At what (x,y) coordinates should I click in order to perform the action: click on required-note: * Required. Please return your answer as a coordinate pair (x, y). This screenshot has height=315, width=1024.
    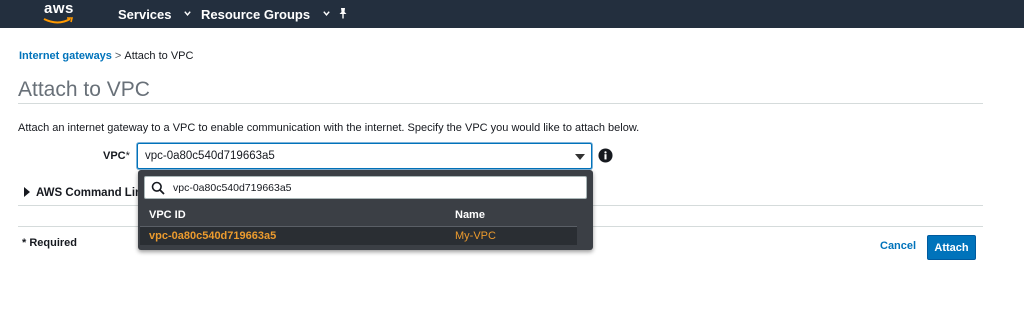
    Looking at the image, I should click on (50, 243).